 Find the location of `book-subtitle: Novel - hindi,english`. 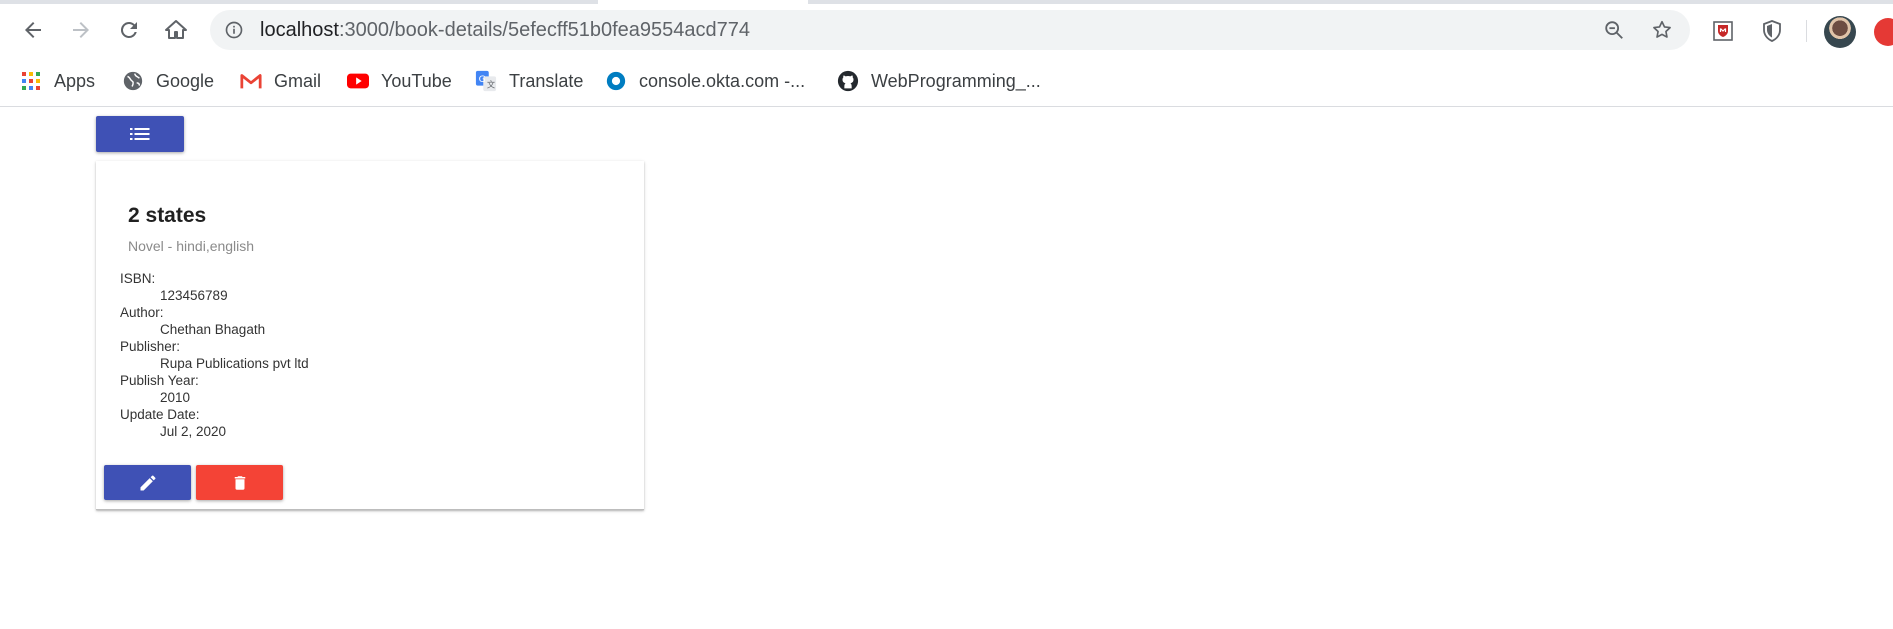

book-subtitle: Novel - hindi,english is located at coordinates (191, 246).